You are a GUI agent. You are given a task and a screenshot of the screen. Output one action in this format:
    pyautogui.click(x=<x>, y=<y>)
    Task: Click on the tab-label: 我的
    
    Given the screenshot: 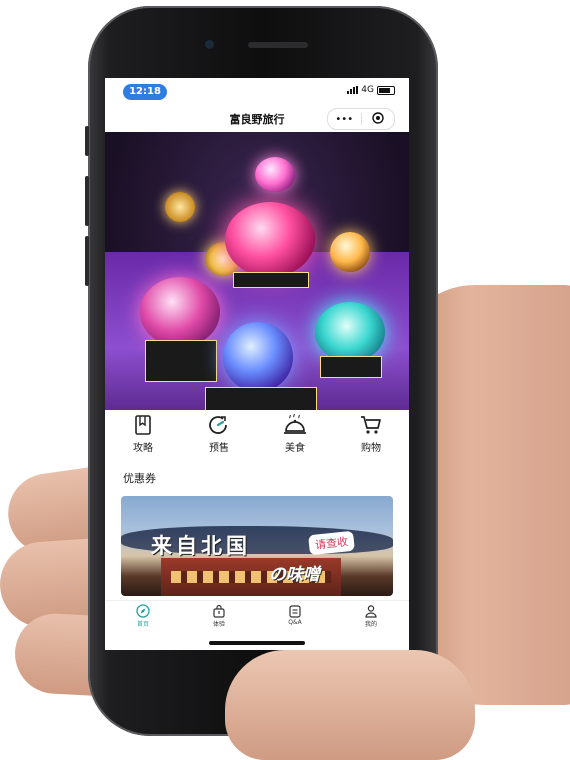 What is the action you would take?
    pyautogui.click(x=370, y=624)
    